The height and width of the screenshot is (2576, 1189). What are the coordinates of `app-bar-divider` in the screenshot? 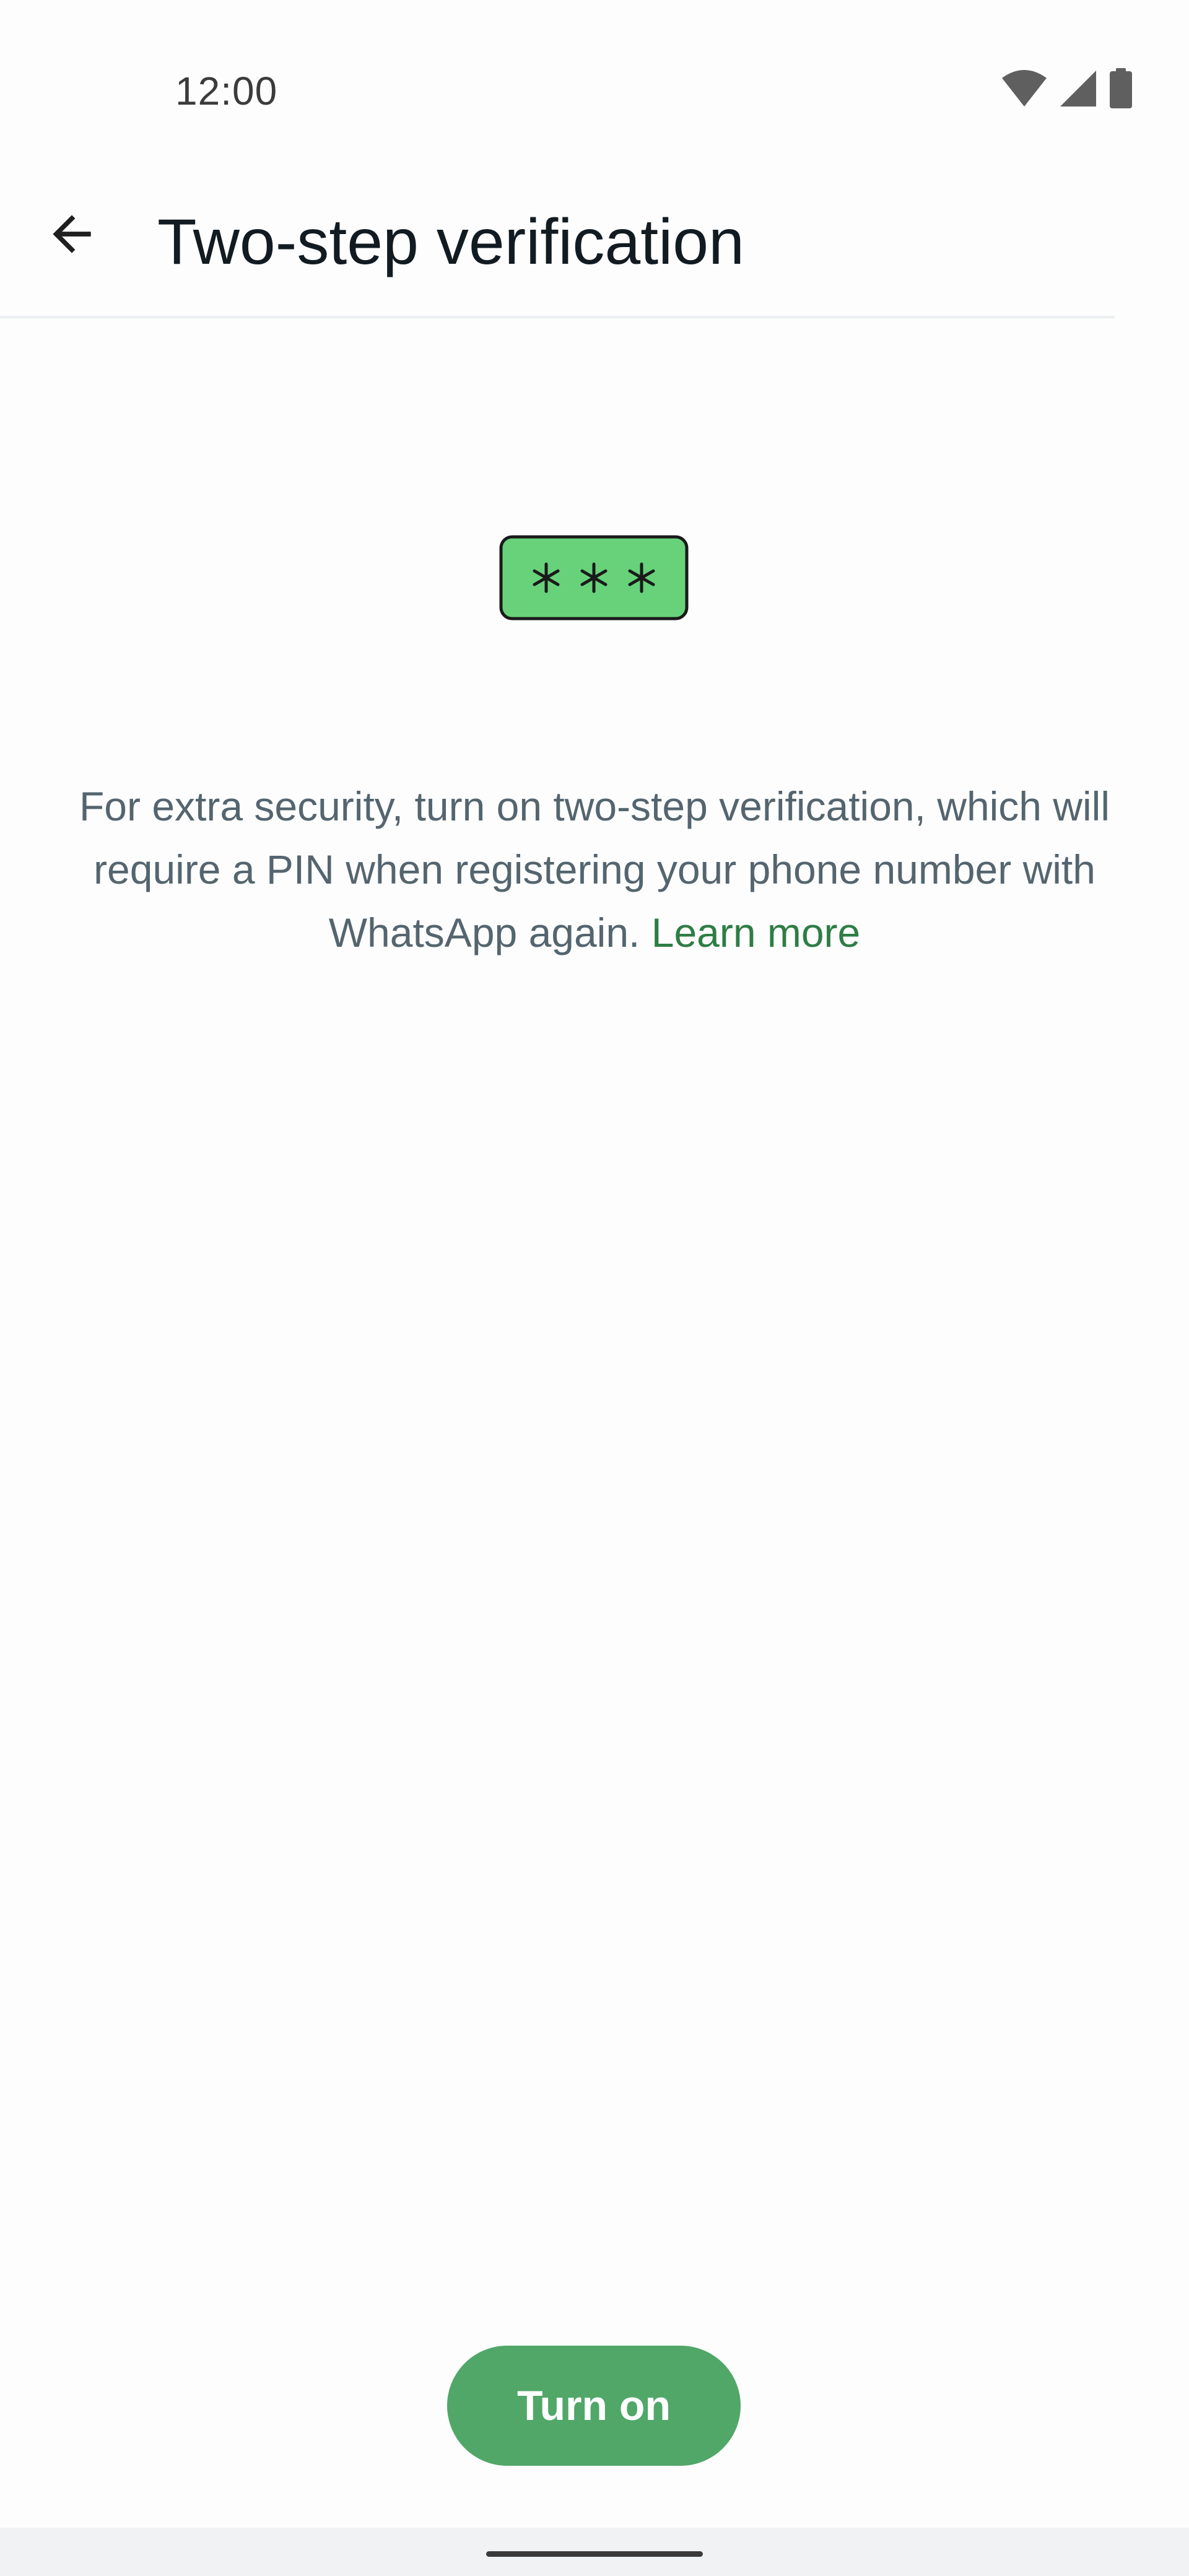 It's located at (557, 317).